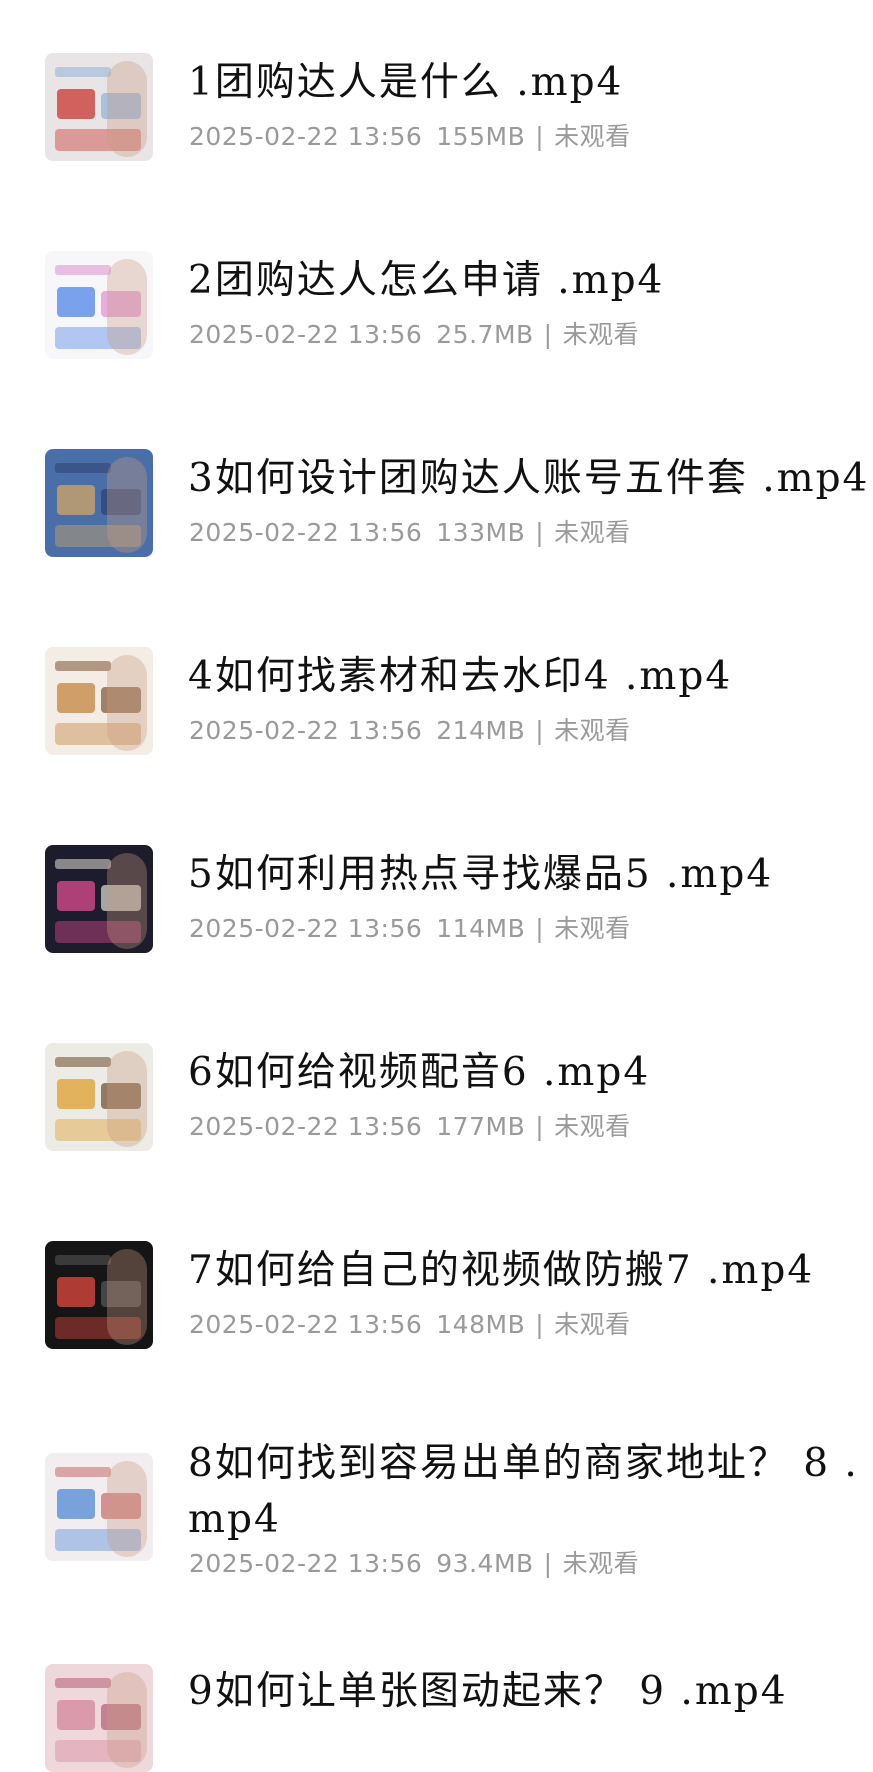 This screenshot has height=1772, width=873. What do you see at coordinates (485, 334) in the screenshot?
I see `video-size: 25.7MB` at bounding box center [485, 334].